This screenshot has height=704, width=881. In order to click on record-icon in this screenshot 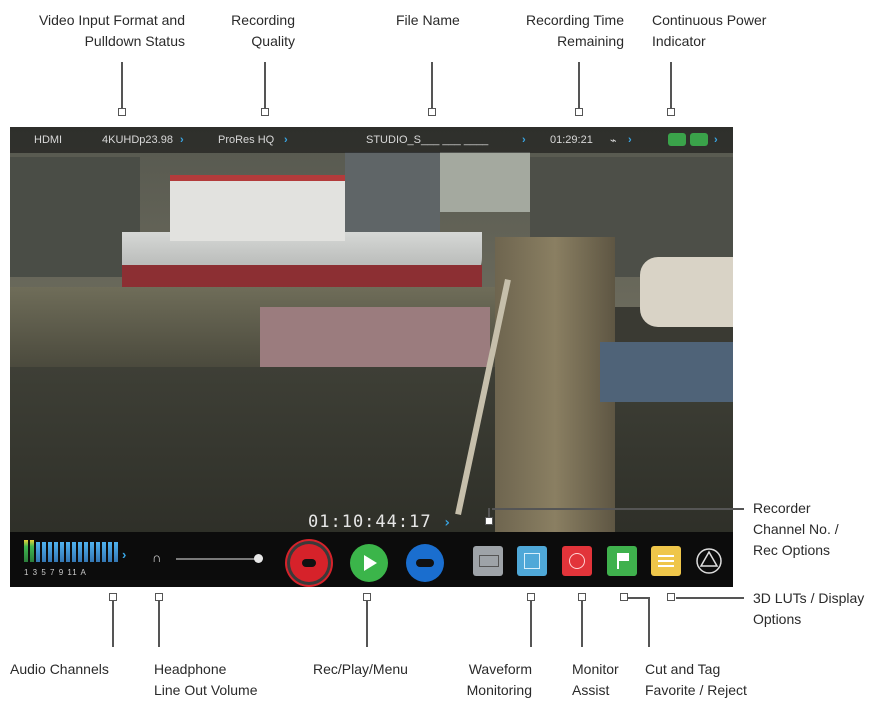, I will do `click(309, 563)`.